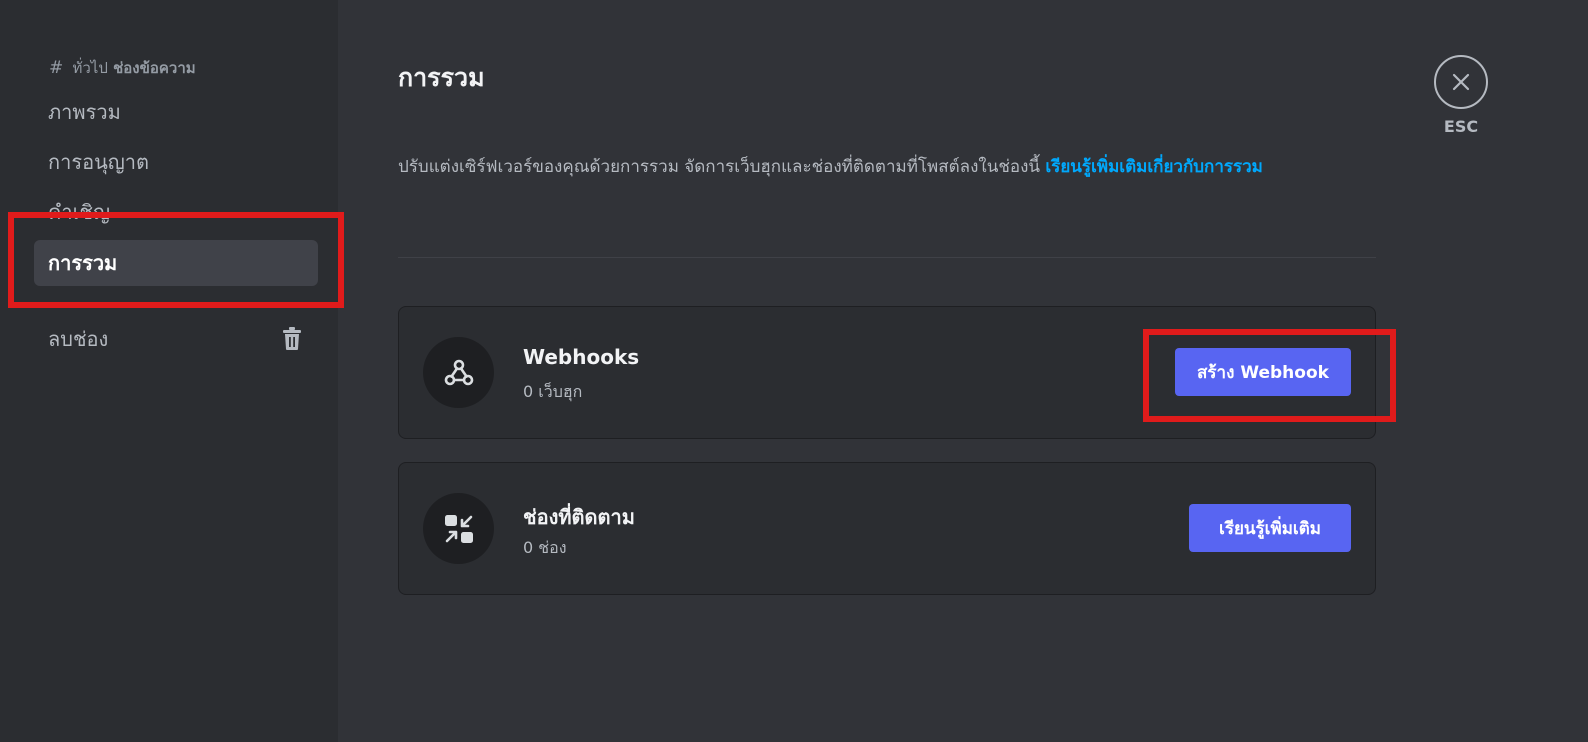 This screenshot has height=742, width=1588. What do you see at coordinates (176, 339) in the screenshot?
I see `delete-channel-button: ลบช่อง` at bounding box center [176, 339].